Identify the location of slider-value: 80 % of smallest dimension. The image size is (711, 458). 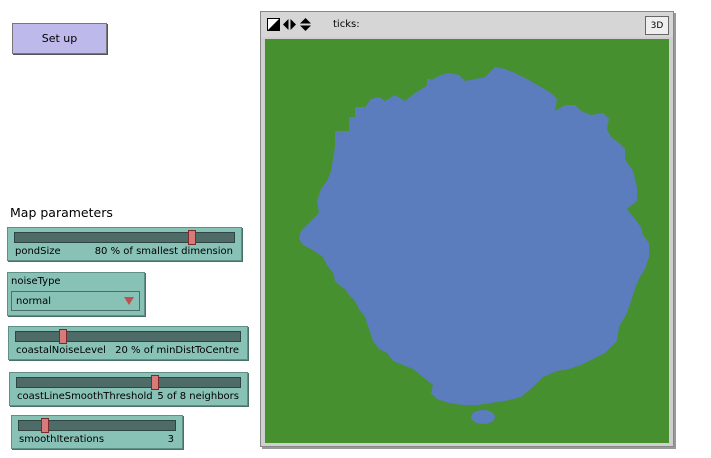
(163, 251).